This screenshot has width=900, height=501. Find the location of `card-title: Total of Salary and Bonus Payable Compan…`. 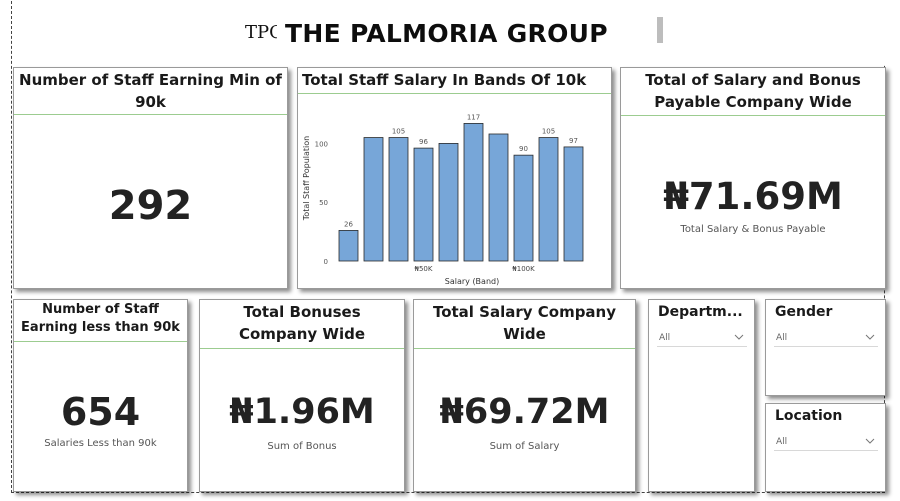

card-title: Total of Salary and Bonus Payable Compan… is located at coordinates (753, 91).